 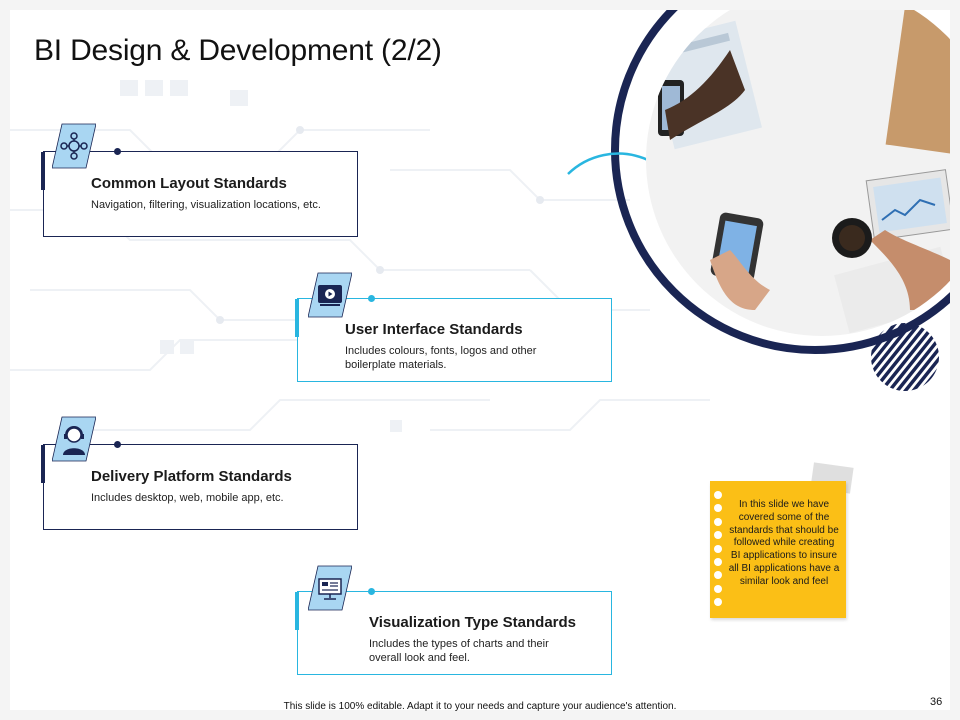 I want to click on note-binding-holes, so click(x=718, y=551).